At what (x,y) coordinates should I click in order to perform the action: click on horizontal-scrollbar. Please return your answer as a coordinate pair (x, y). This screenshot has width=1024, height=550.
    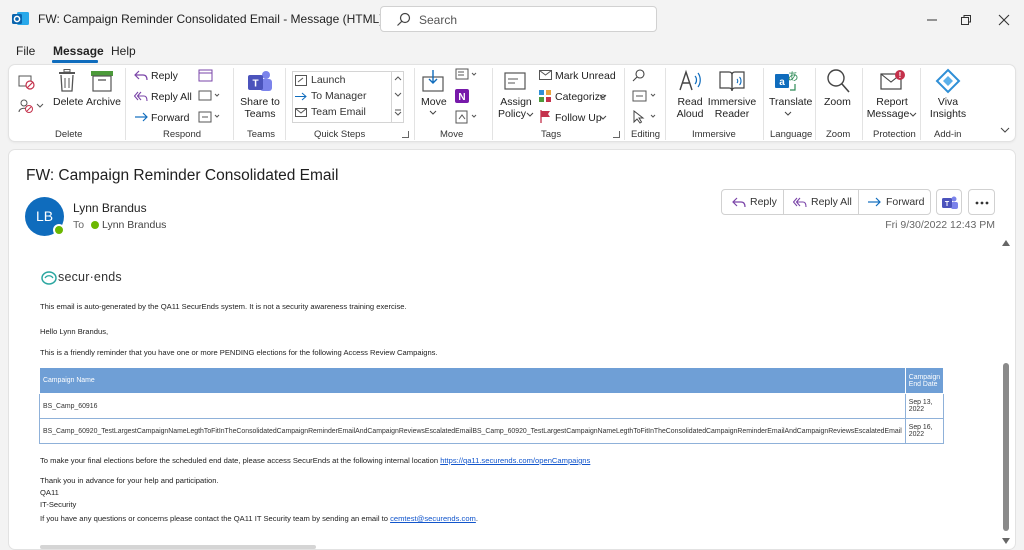
    Looking at the image, I should click on (178, 547).